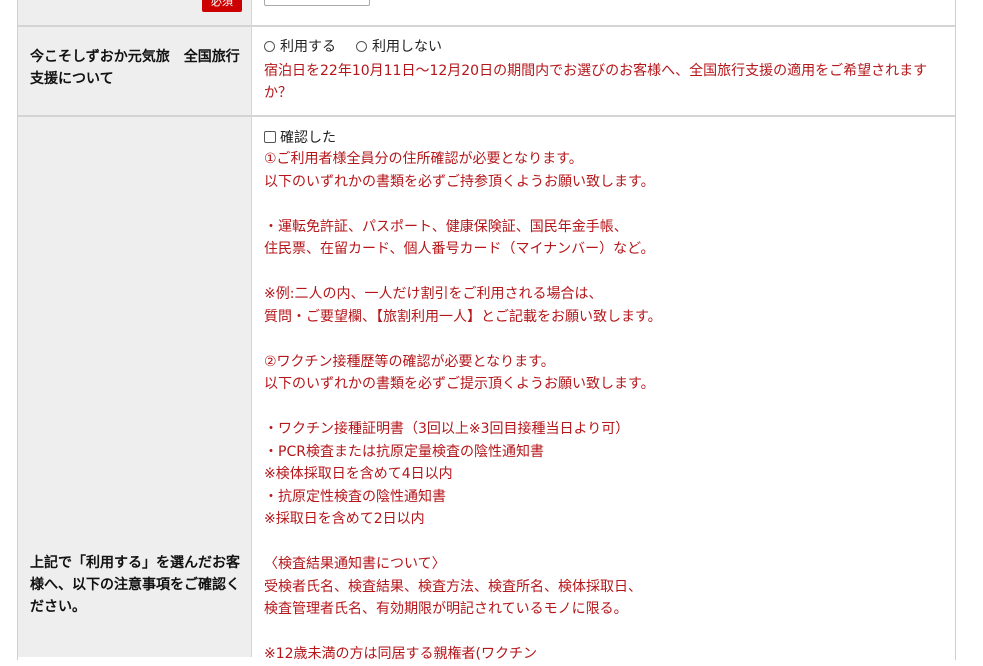  Describe the element at coordinates (407, 47) in the screenshot. I see `radio-label-not-use: 利用しない` at that location.